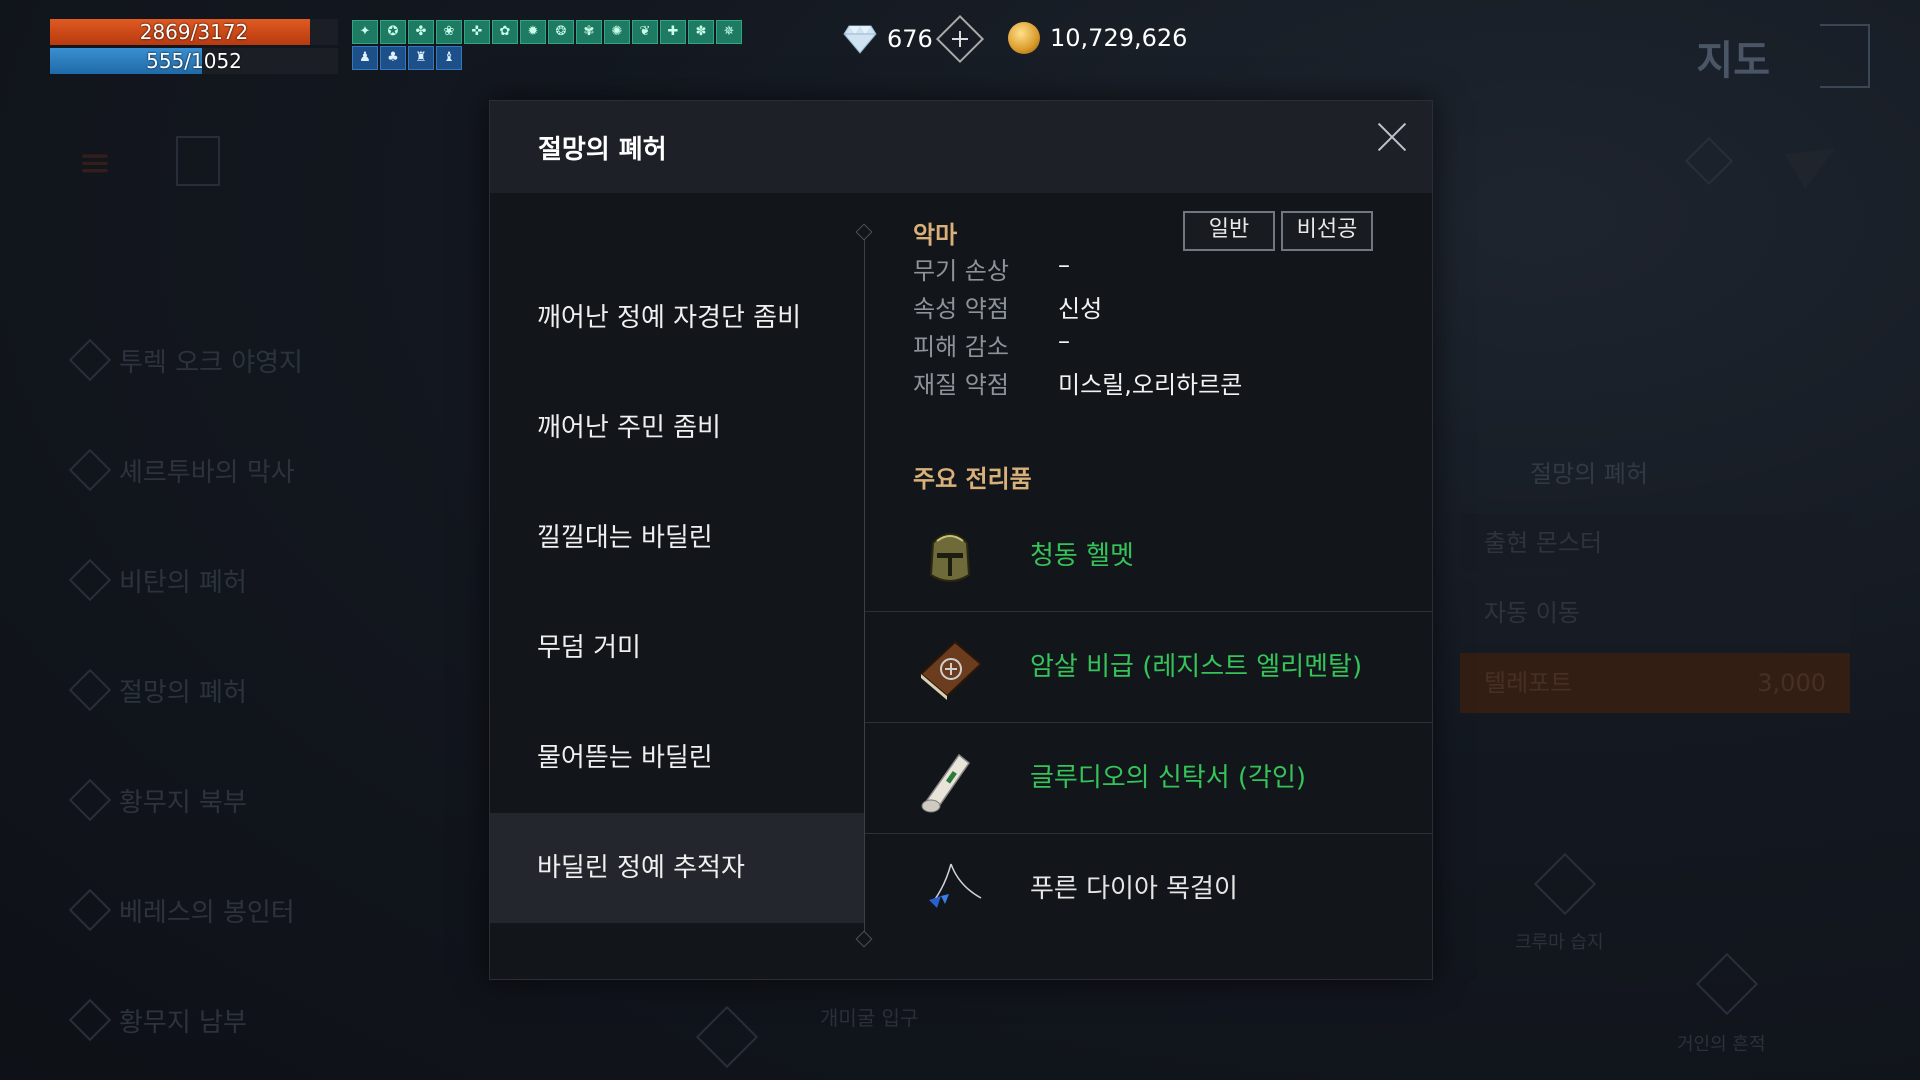 The image size is (1920, 1080). Describe the element at coordinates (701, 32) in the screenshot. I see `buff-icon: ✽` at that location.